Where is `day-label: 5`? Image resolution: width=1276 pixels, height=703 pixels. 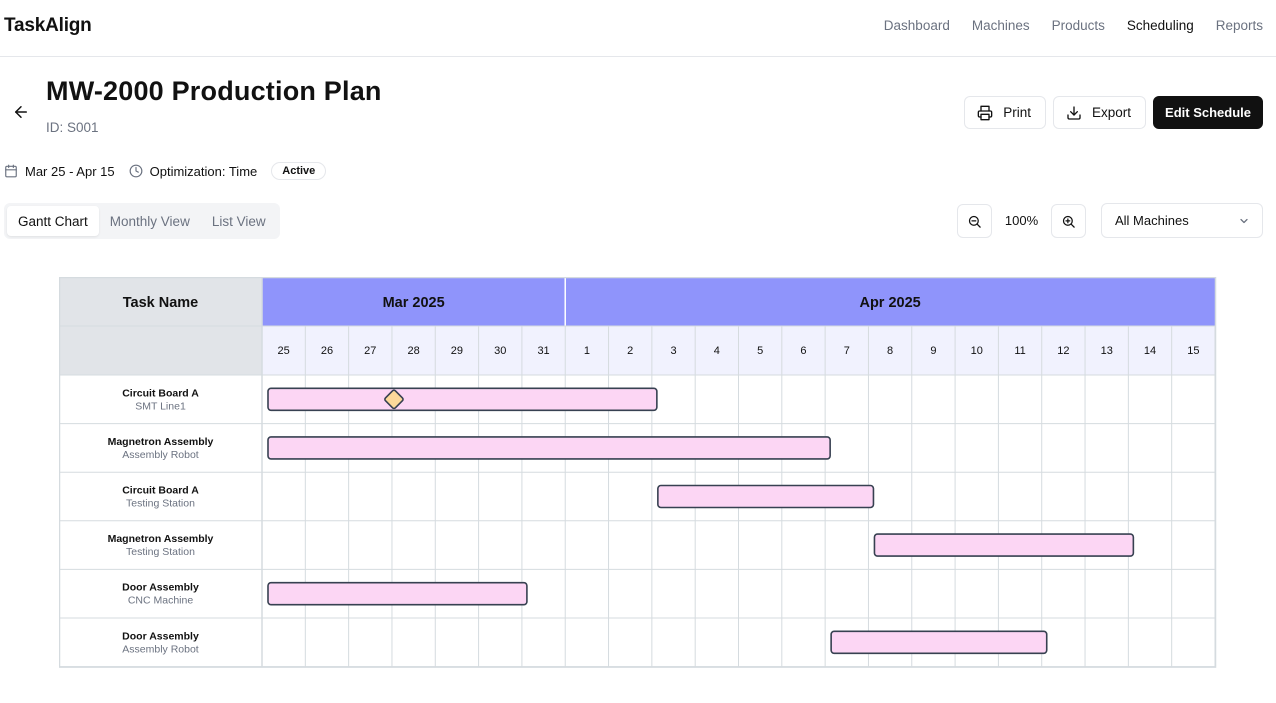 day-label: 5 is located at coordinates (760, 351).